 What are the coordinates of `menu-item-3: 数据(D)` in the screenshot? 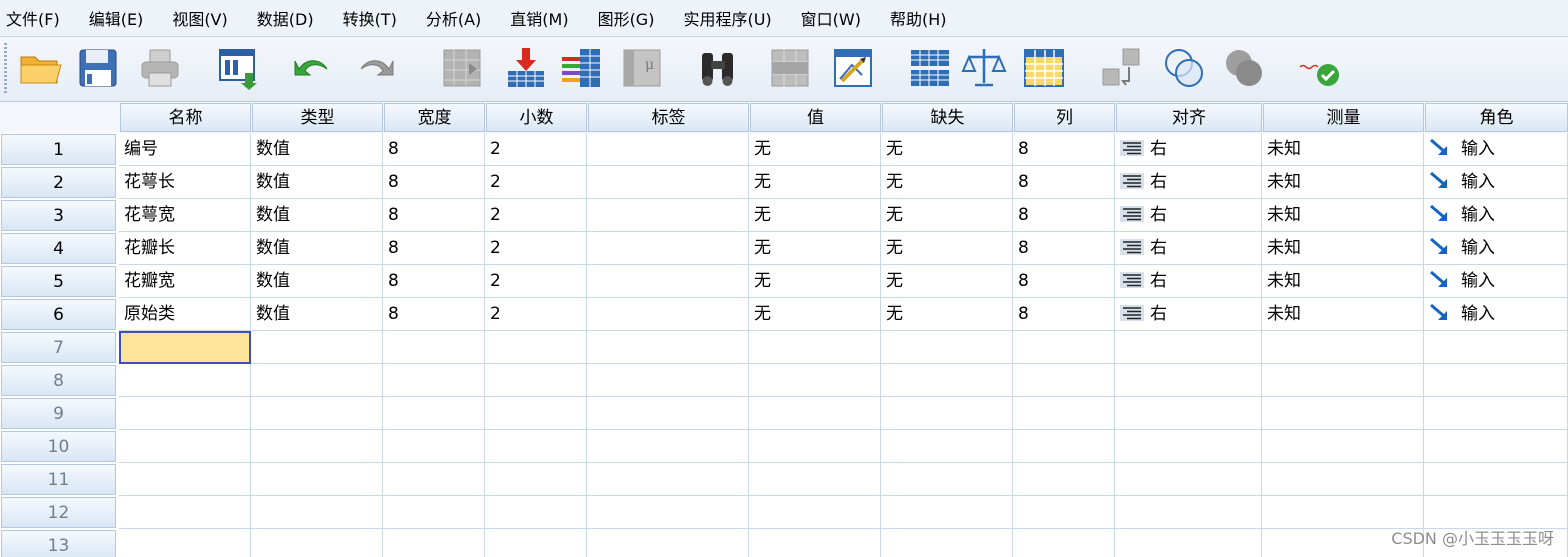 It's located at (285, 18).